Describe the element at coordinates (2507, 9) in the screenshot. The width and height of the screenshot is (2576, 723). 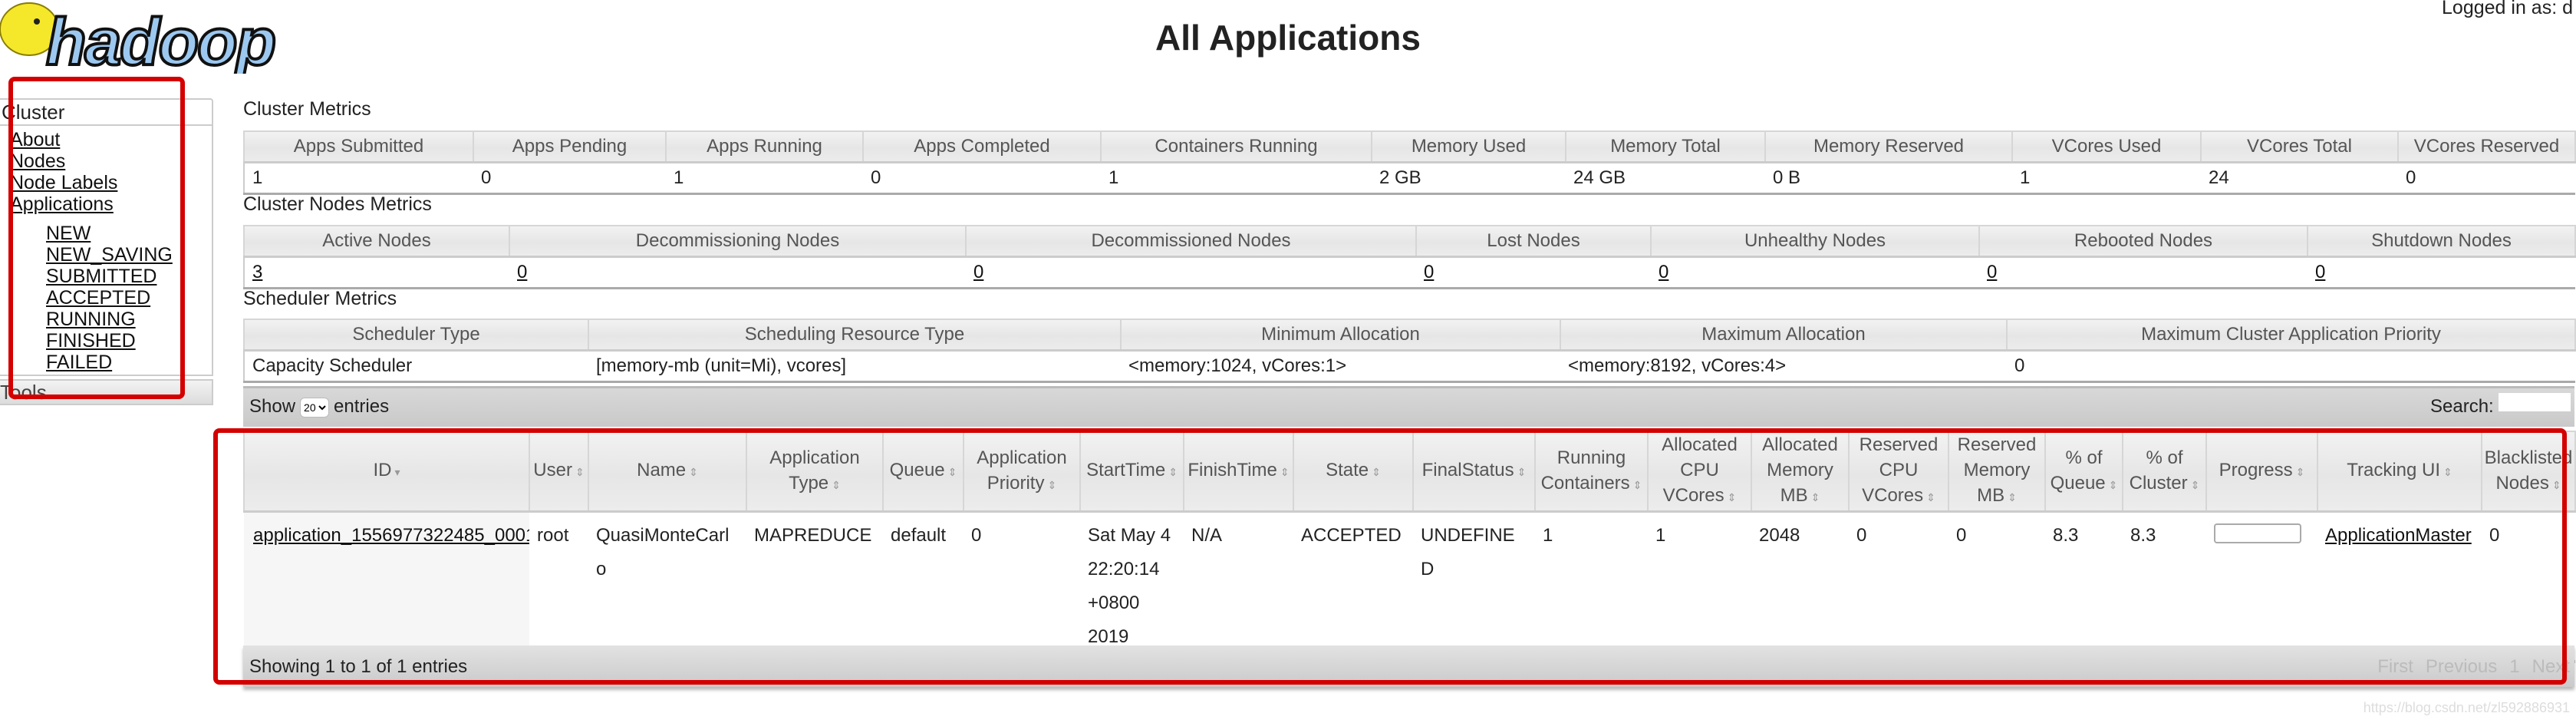
I see `login-status: Logged in as: d` at that location.